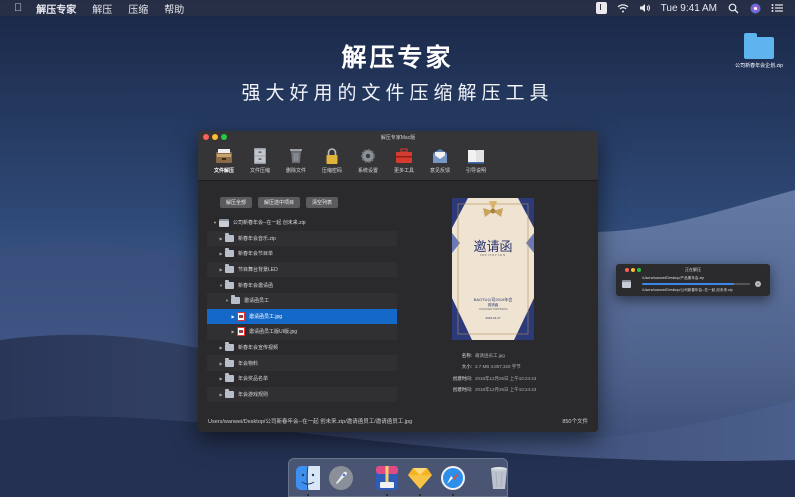 The width and height of the screenshot is (795, 497). Describe the element at coordinates (693, 269) in the screenshot. I see `popup-title: 正在解压` at that location.